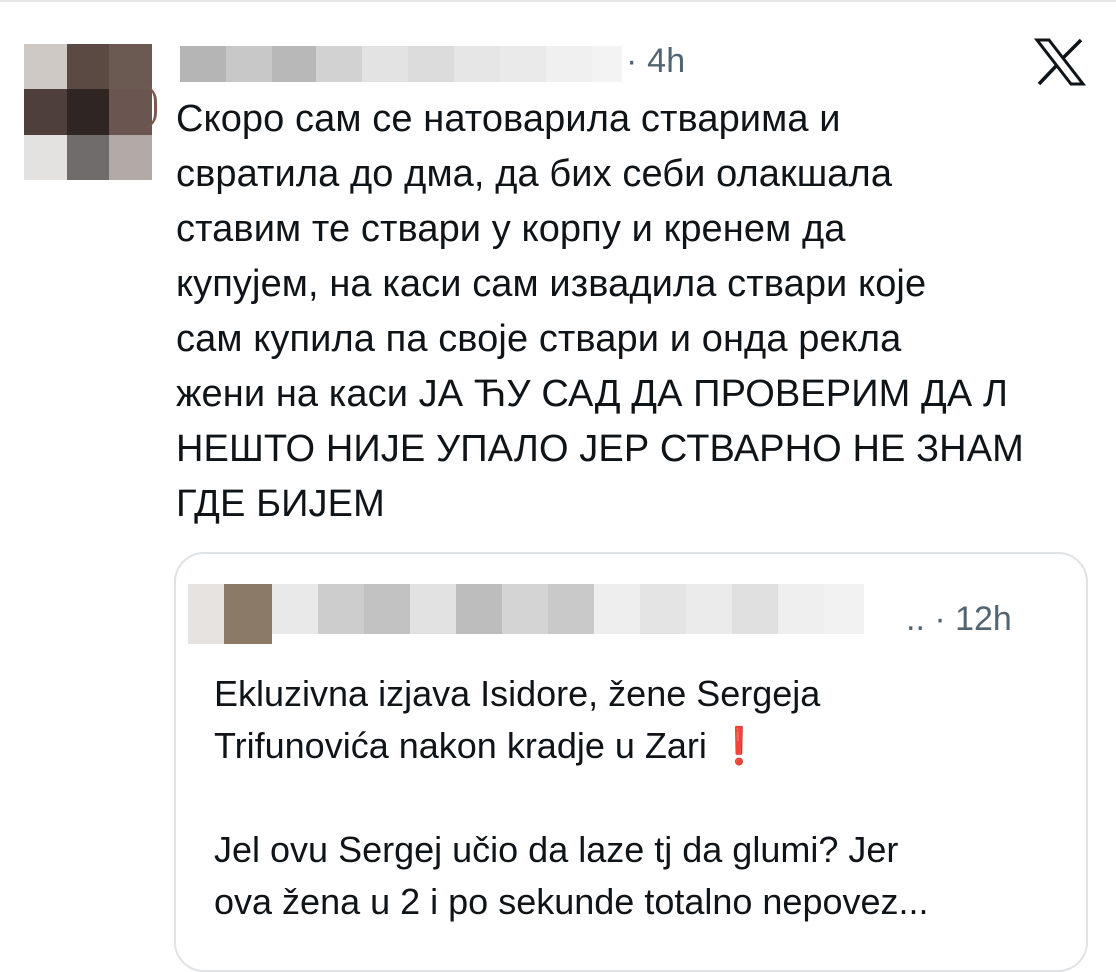 The image size is (1116, 972). What do you see at coordinates (148, 107) in the screenshot?
I see `avatar-ring` at bounding box center [148, 107].